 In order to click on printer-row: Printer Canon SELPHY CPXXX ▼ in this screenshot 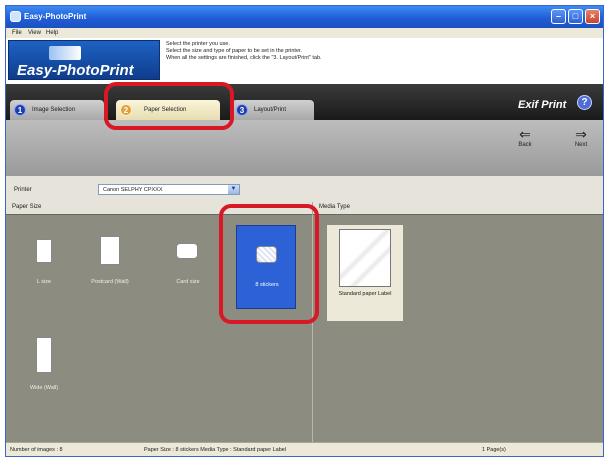, I will do `click(304, 189)`.